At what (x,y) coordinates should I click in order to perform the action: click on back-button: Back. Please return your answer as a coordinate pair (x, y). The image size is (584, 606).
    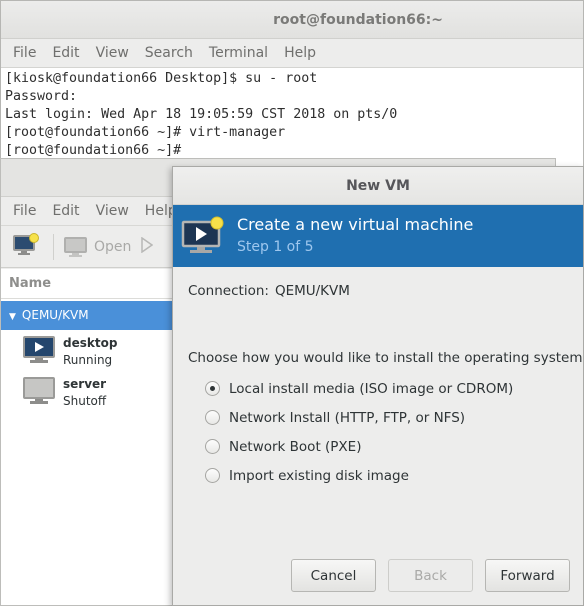
    Looking at the image, I should click on (430, 575).